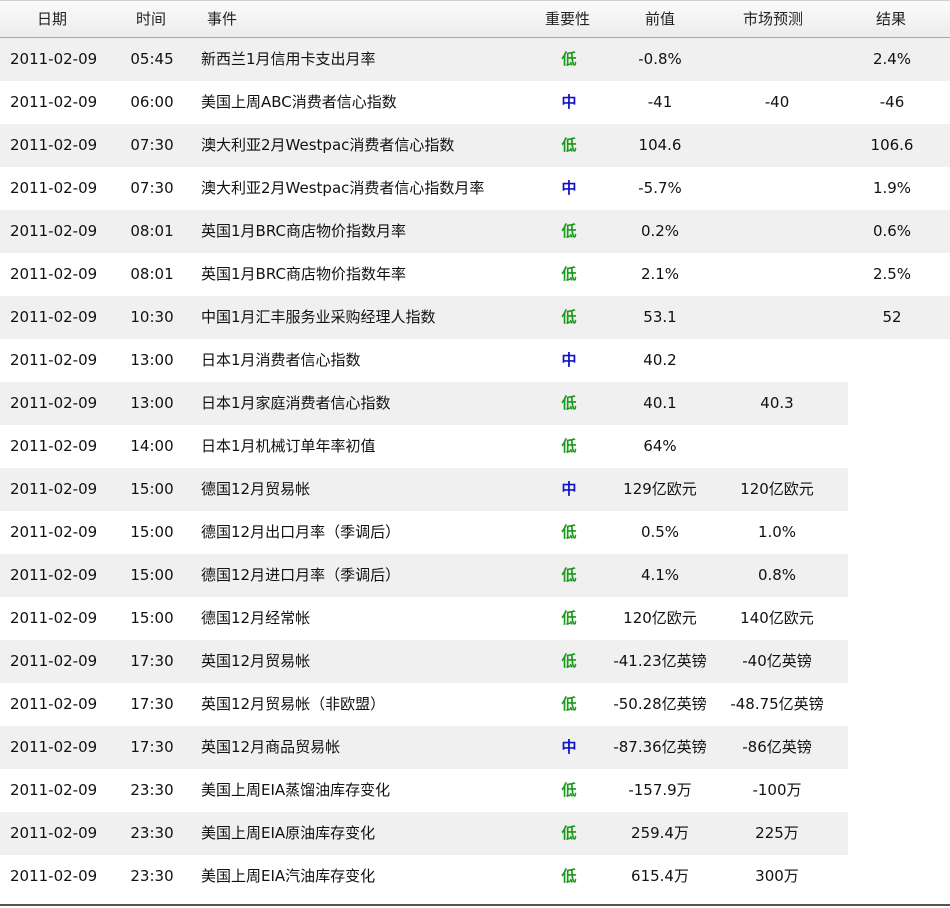 This screenshot has width=950, height=908. I want to click on table-row: 2011-02-09 23:30 美国上周EIA原油库存变化 低 259.4万 225万, so click(475, 833).